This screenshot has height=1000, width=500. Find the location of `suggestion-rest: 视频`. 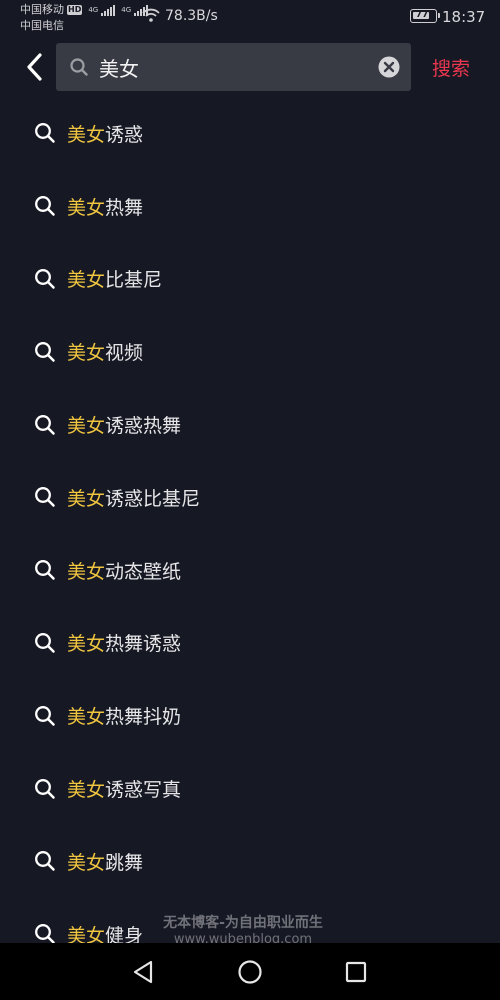

suggestion-rest: 视频 is located at coordinates (124, 353).